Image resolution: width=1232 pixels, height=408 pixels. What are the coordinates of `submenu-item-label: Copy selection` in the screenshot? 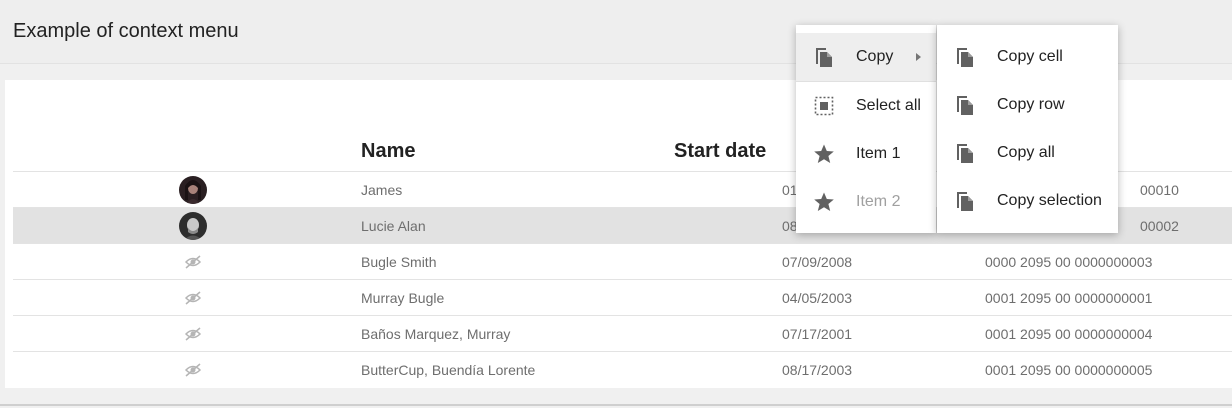 It's located at (1049, 200).